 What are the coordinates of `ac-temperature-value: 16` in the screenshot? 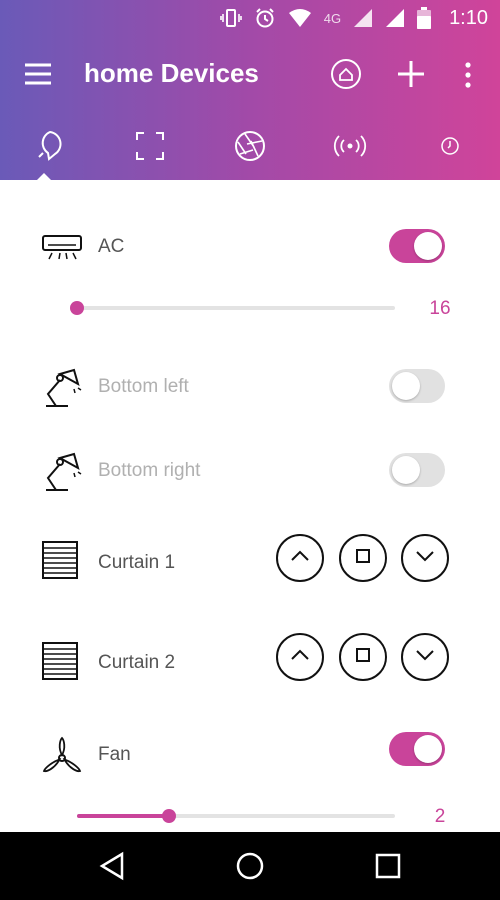 It's located at (440, 308).